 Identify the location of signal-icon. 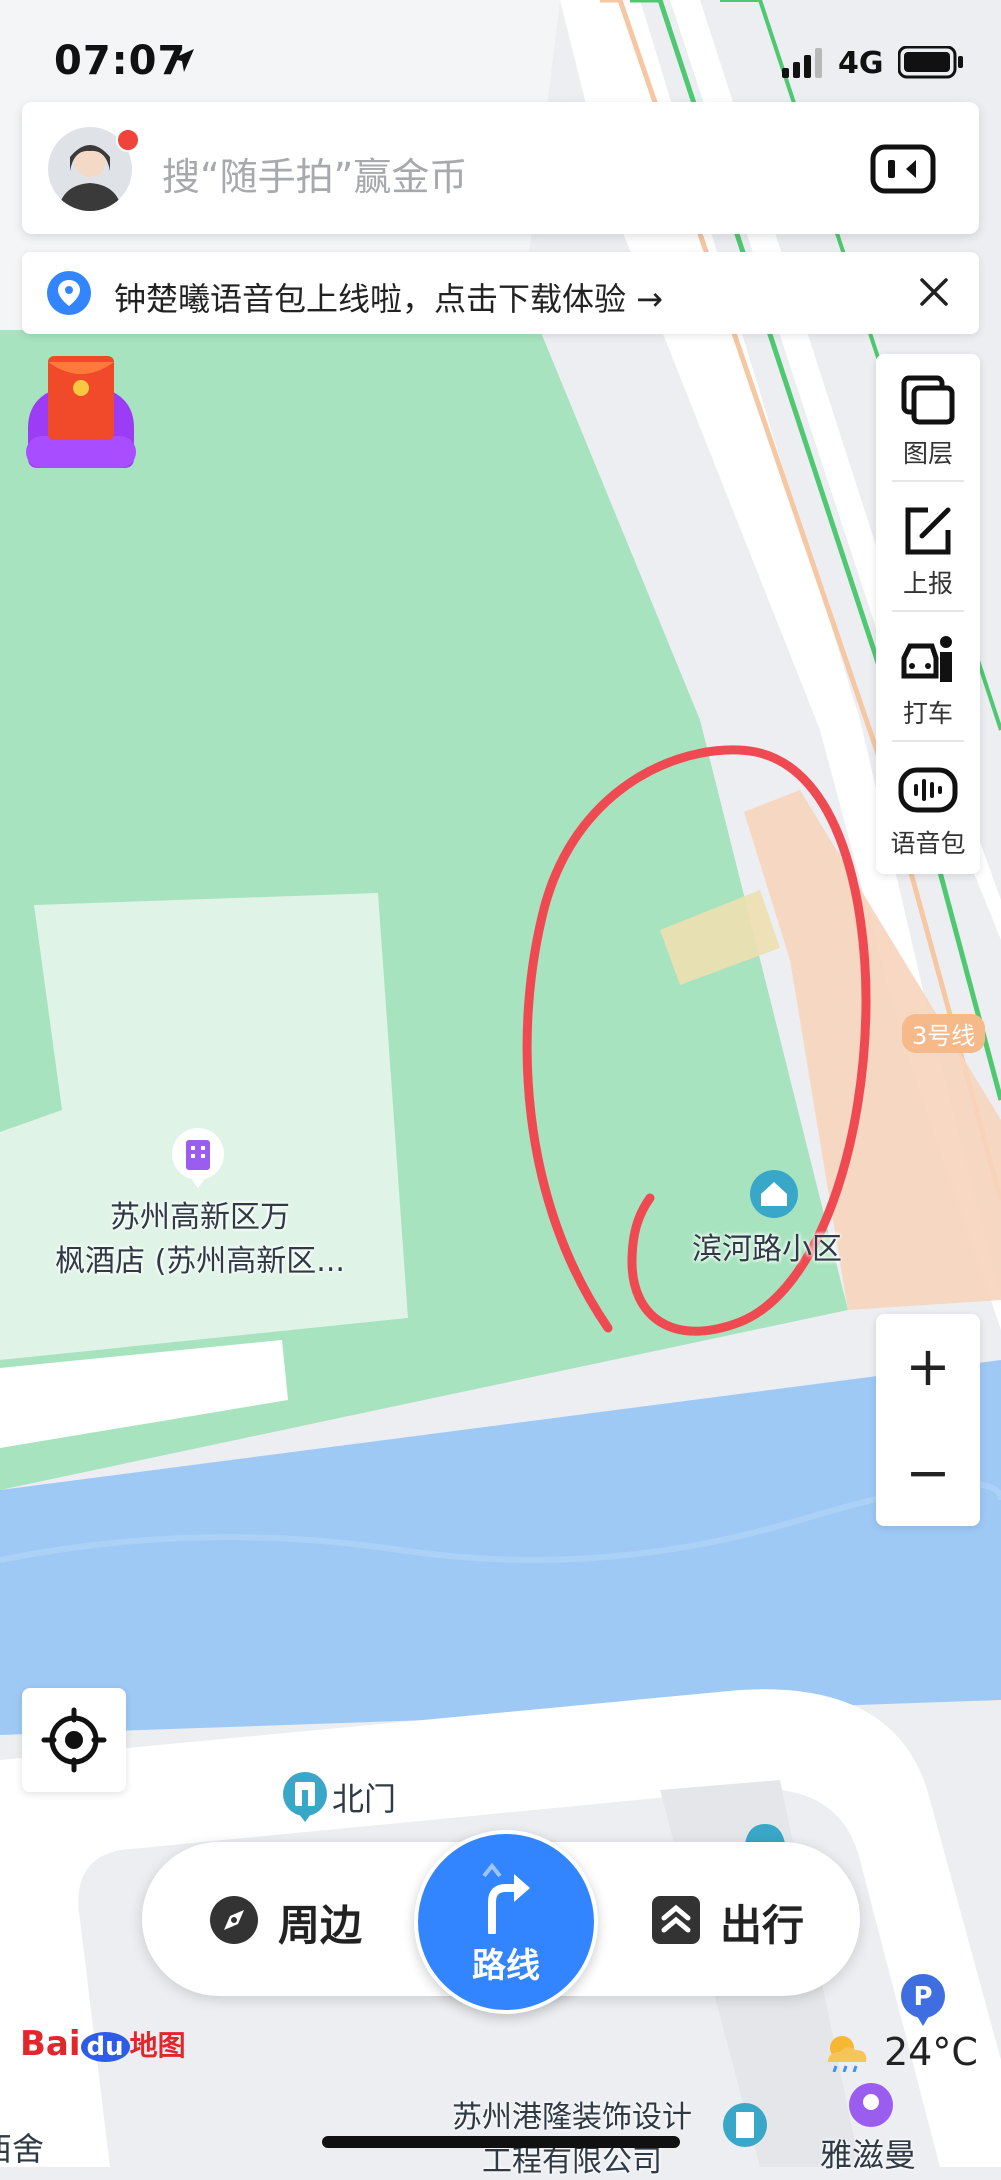
(802, 63).